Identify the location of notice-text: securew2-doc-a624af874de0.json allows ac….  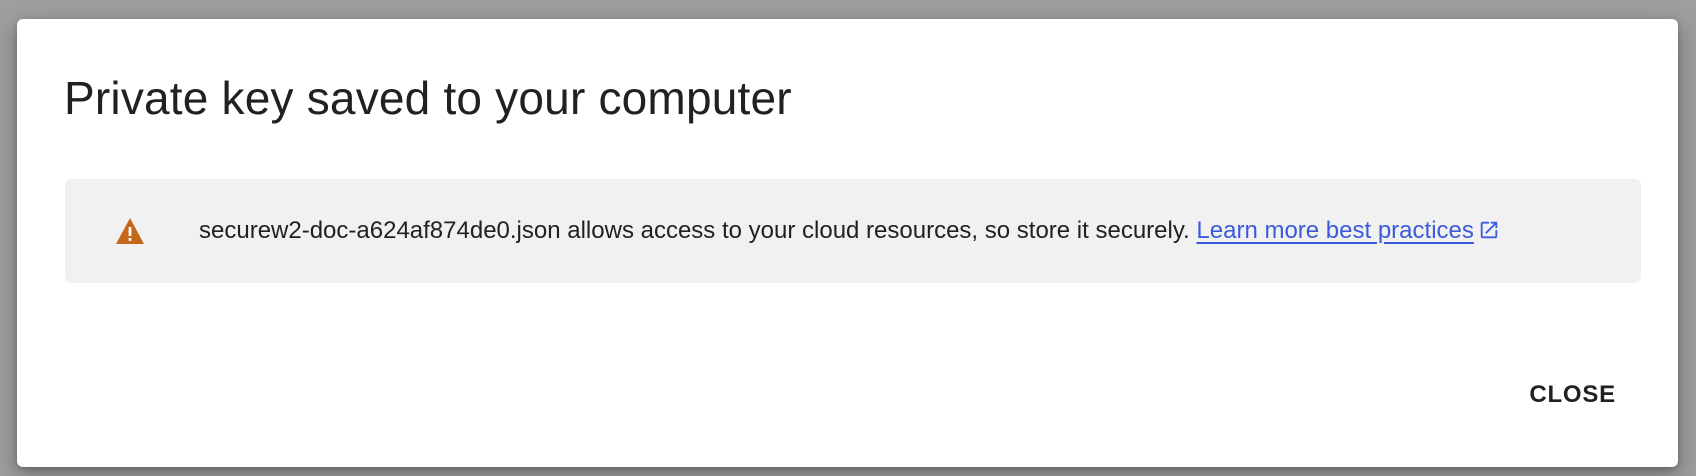
(849, 231).